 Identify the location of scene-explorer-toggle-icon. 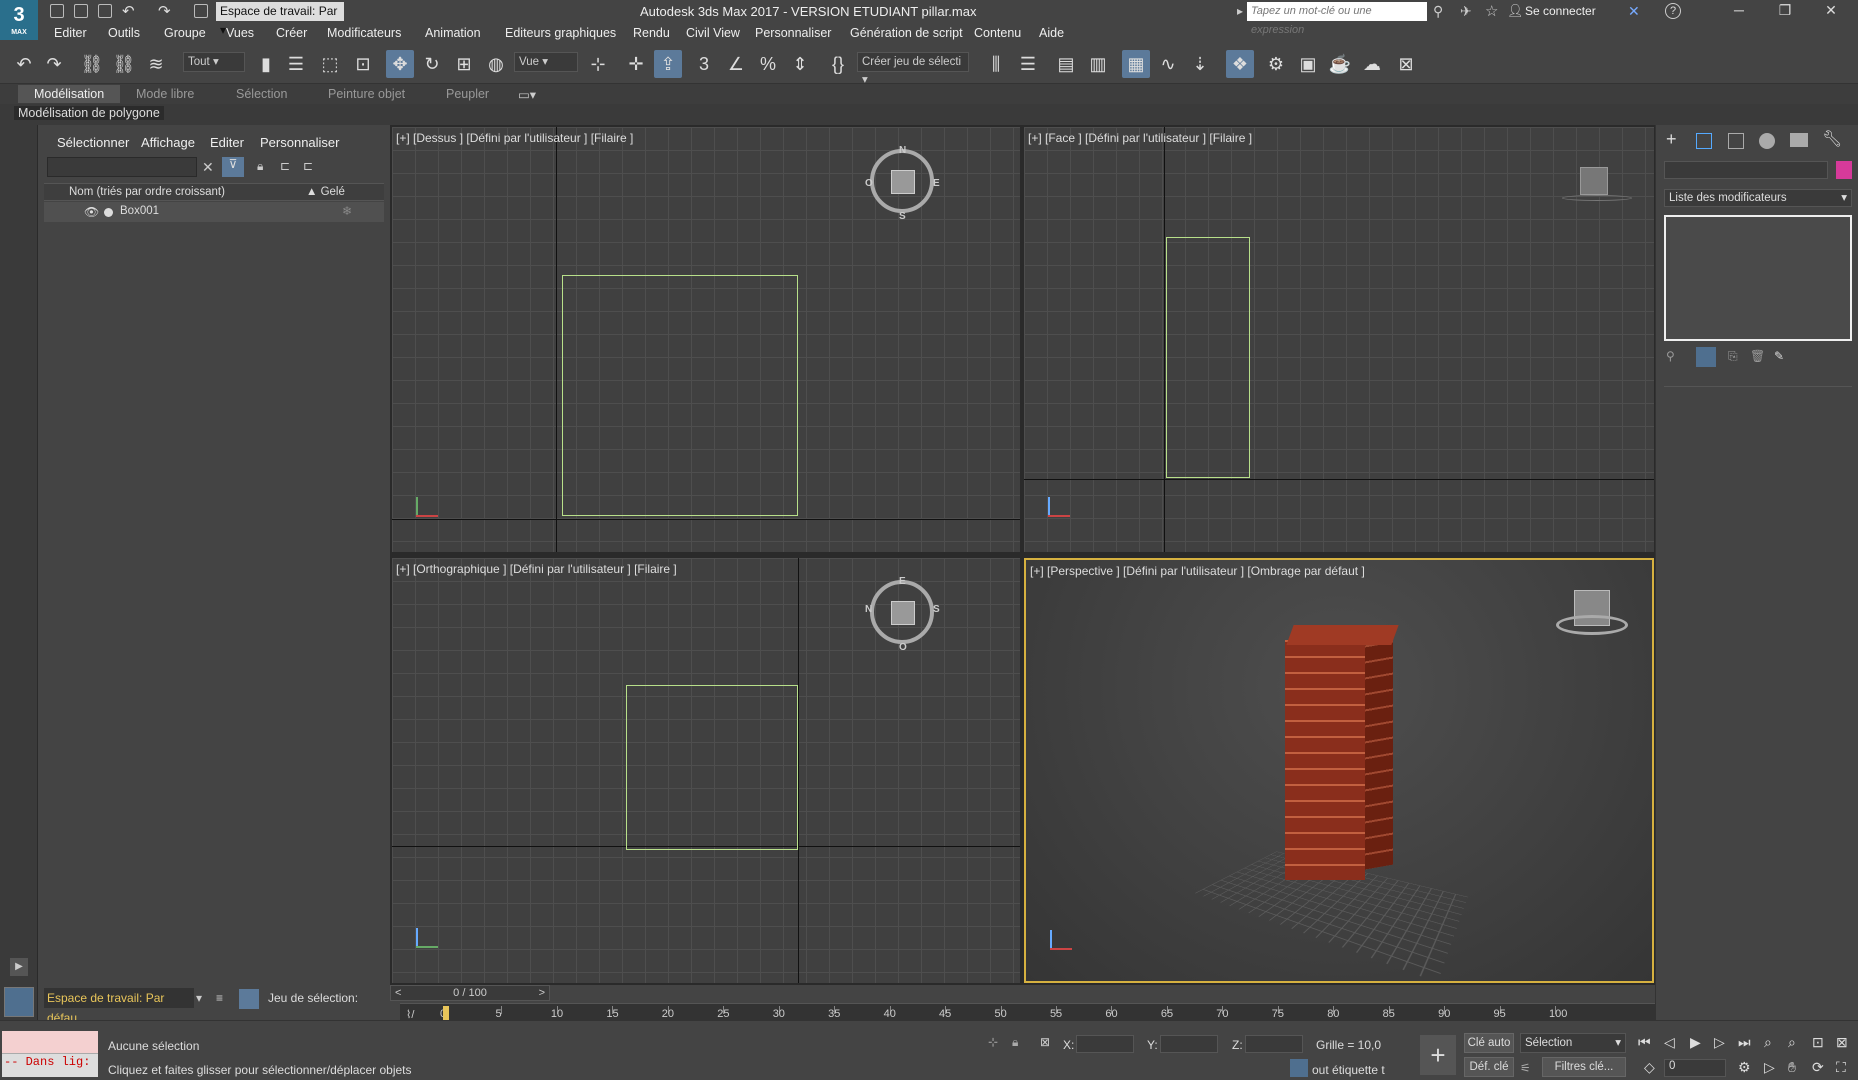
(249, 999).